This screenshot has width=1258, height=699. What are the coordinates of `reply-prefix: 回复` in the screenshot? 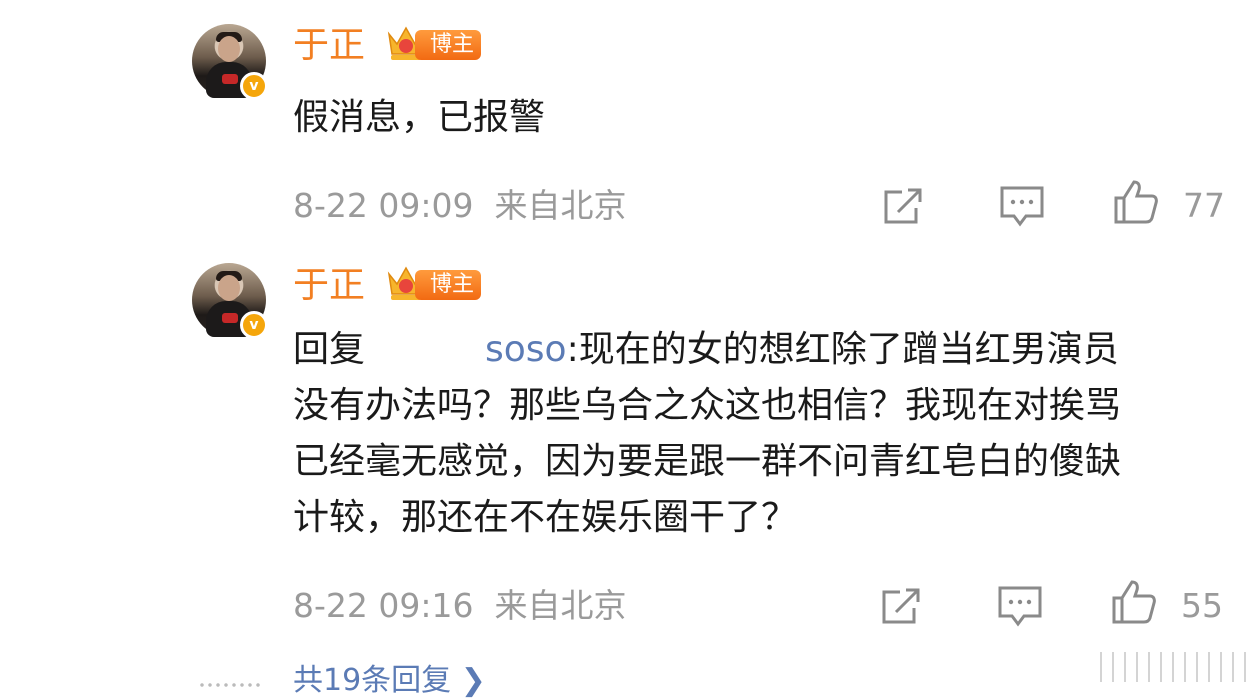 It's located at (329, 349).